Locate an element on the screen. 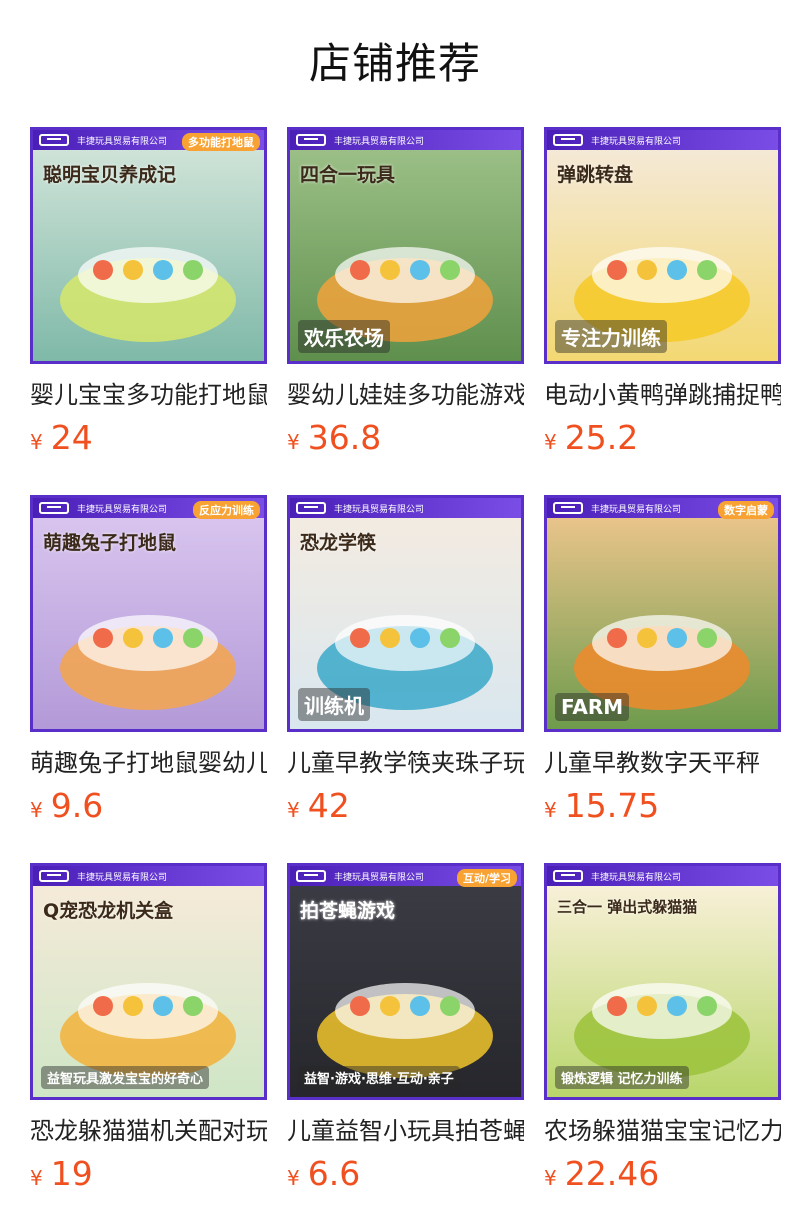 Image resolution: width=790 pixels, height=1232 pixels. price-amount: 22.46 is located at coordinates (612, 1173).